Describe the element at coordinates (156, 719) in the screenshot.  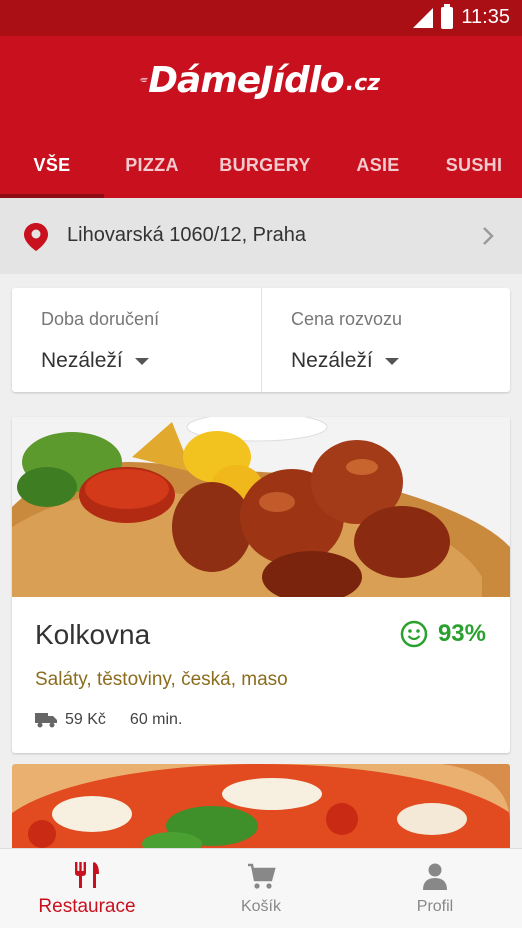
I see `delivery-time: 60 min.` at that location.